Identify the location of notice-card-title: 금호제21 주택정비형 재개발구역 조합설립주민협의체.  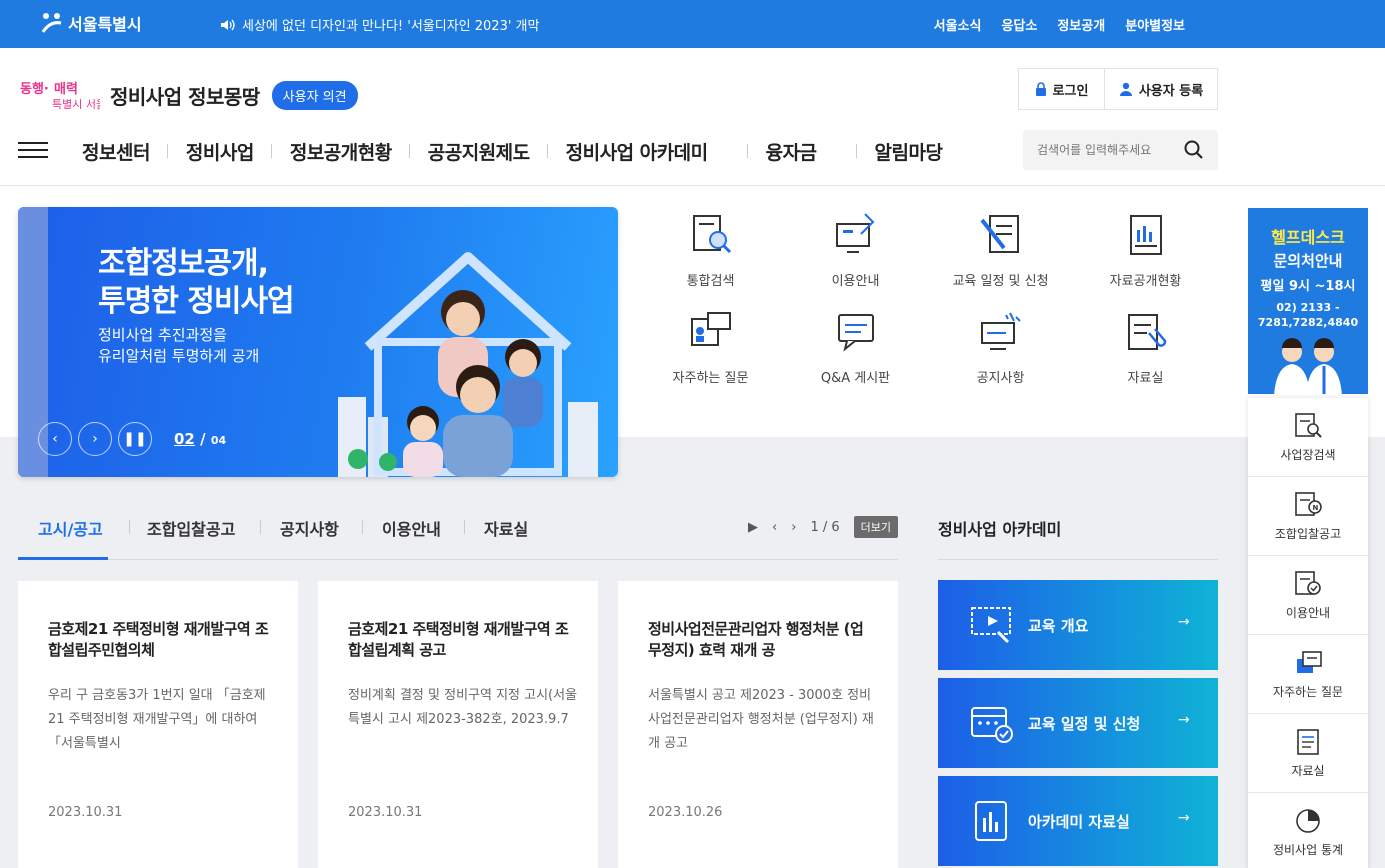
(158, 639).